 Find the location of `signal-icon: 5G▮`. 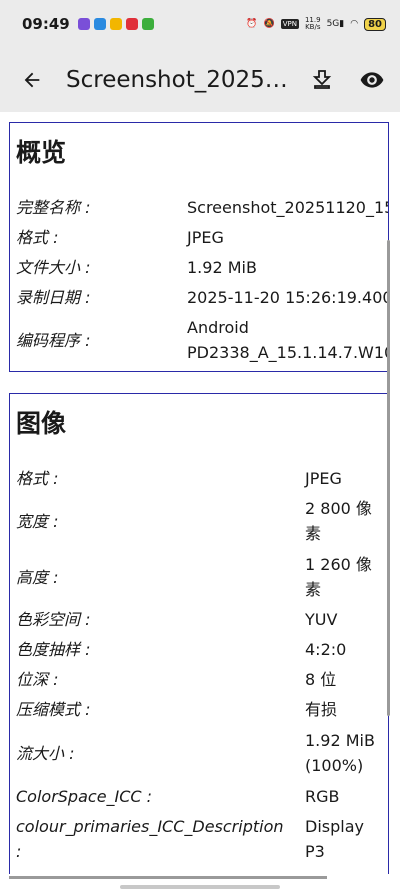

signal-icon: 5G▮ is located at coordinates (335, 24).